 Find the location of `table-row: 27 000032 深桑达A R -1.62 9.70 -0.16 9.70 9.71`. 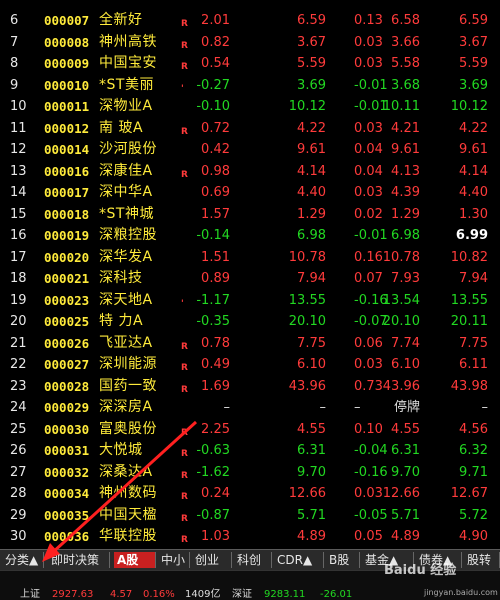

table-row: 27 000032 深桑达A R -1.62 9.70 -0.16 9.70 9.71 is located at coordinates (250, 473).